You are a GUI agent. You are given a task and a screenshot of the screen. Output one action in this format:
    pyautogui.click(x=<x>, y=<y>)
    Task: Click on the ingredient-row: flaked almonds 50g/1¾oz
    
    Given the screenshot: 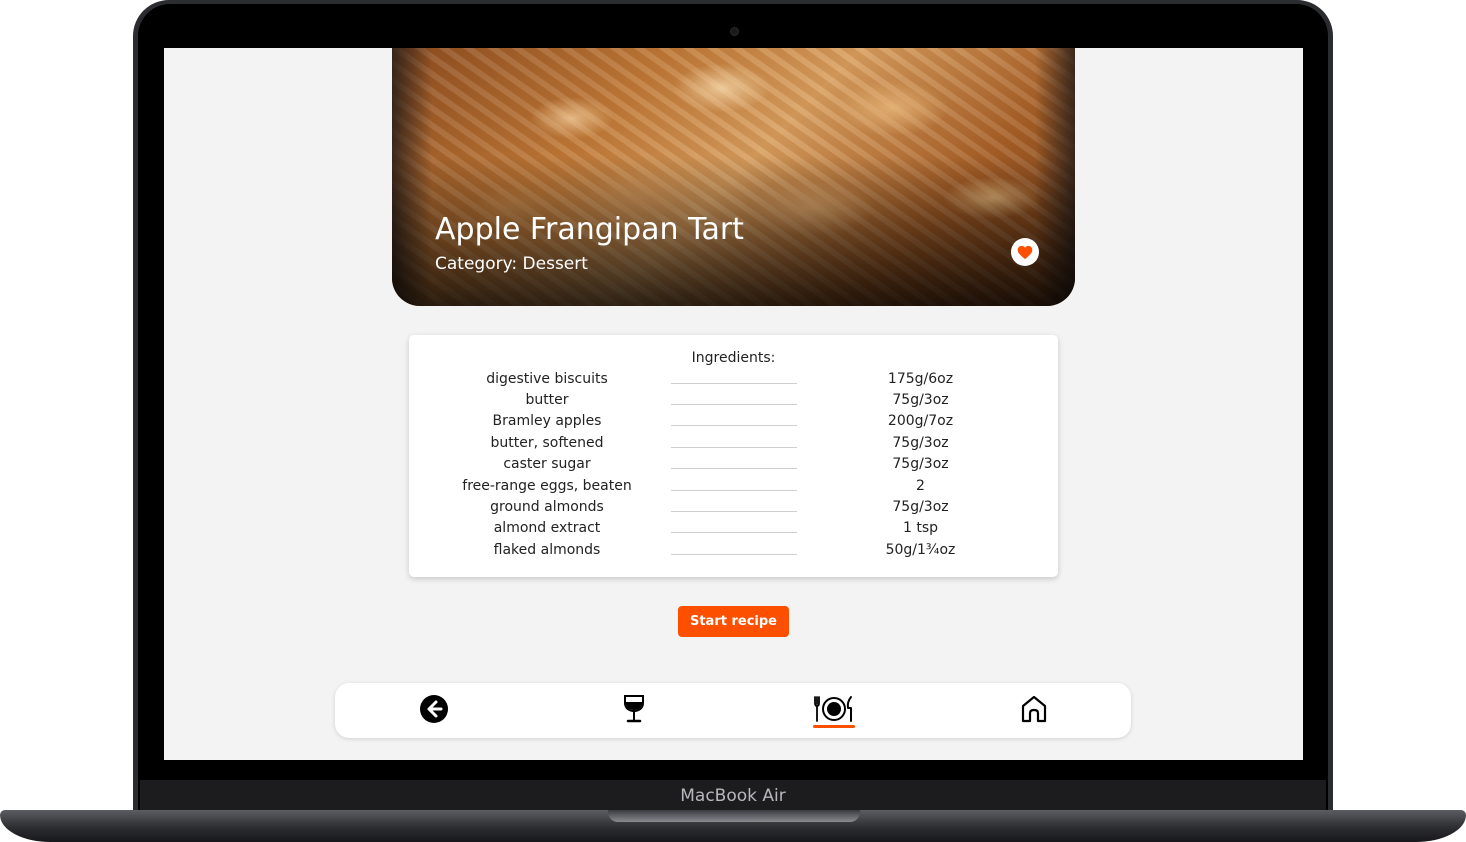 What is the action you would take?
    pyautogui.click(x=733, y=552)
    